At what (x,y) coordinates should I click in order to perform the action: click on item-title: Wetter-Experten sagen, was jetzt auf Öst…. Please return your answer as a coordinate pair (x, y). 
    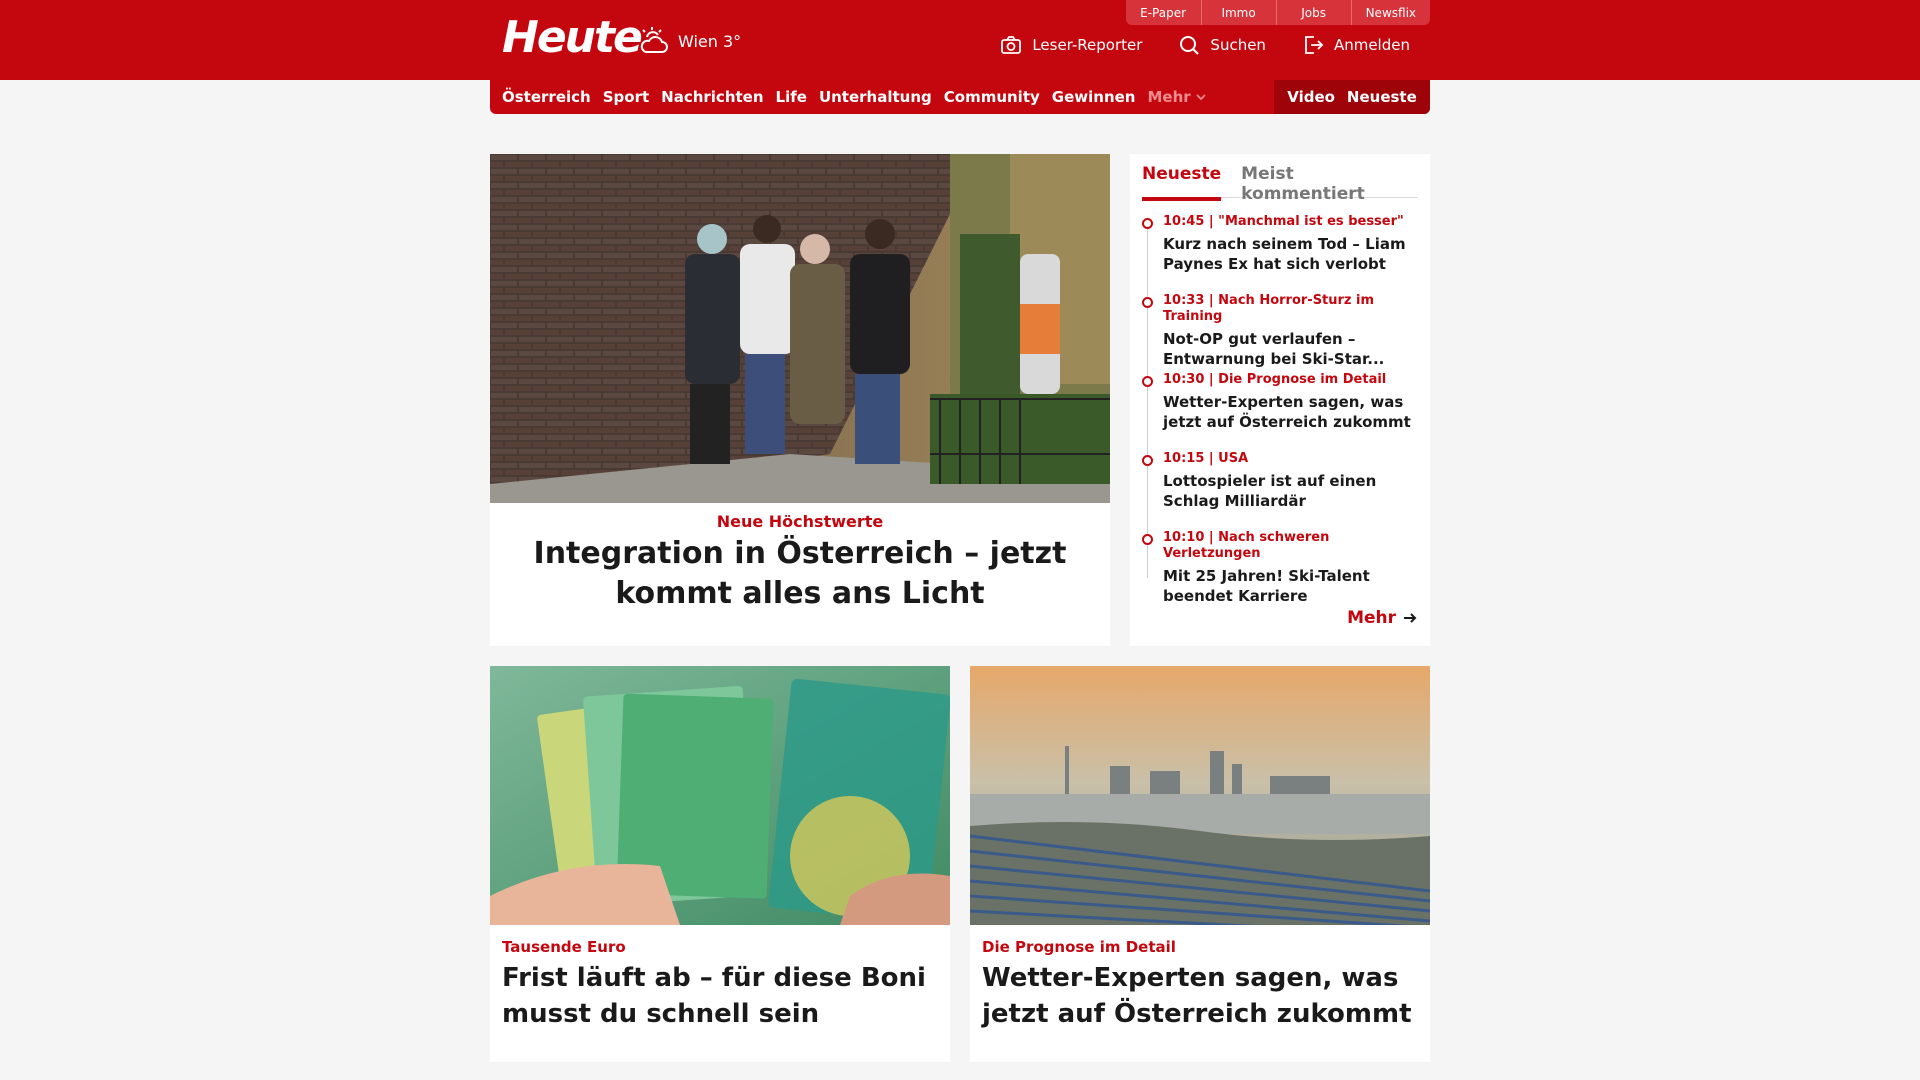
    Looking at the image, I should click on (1292, 412).